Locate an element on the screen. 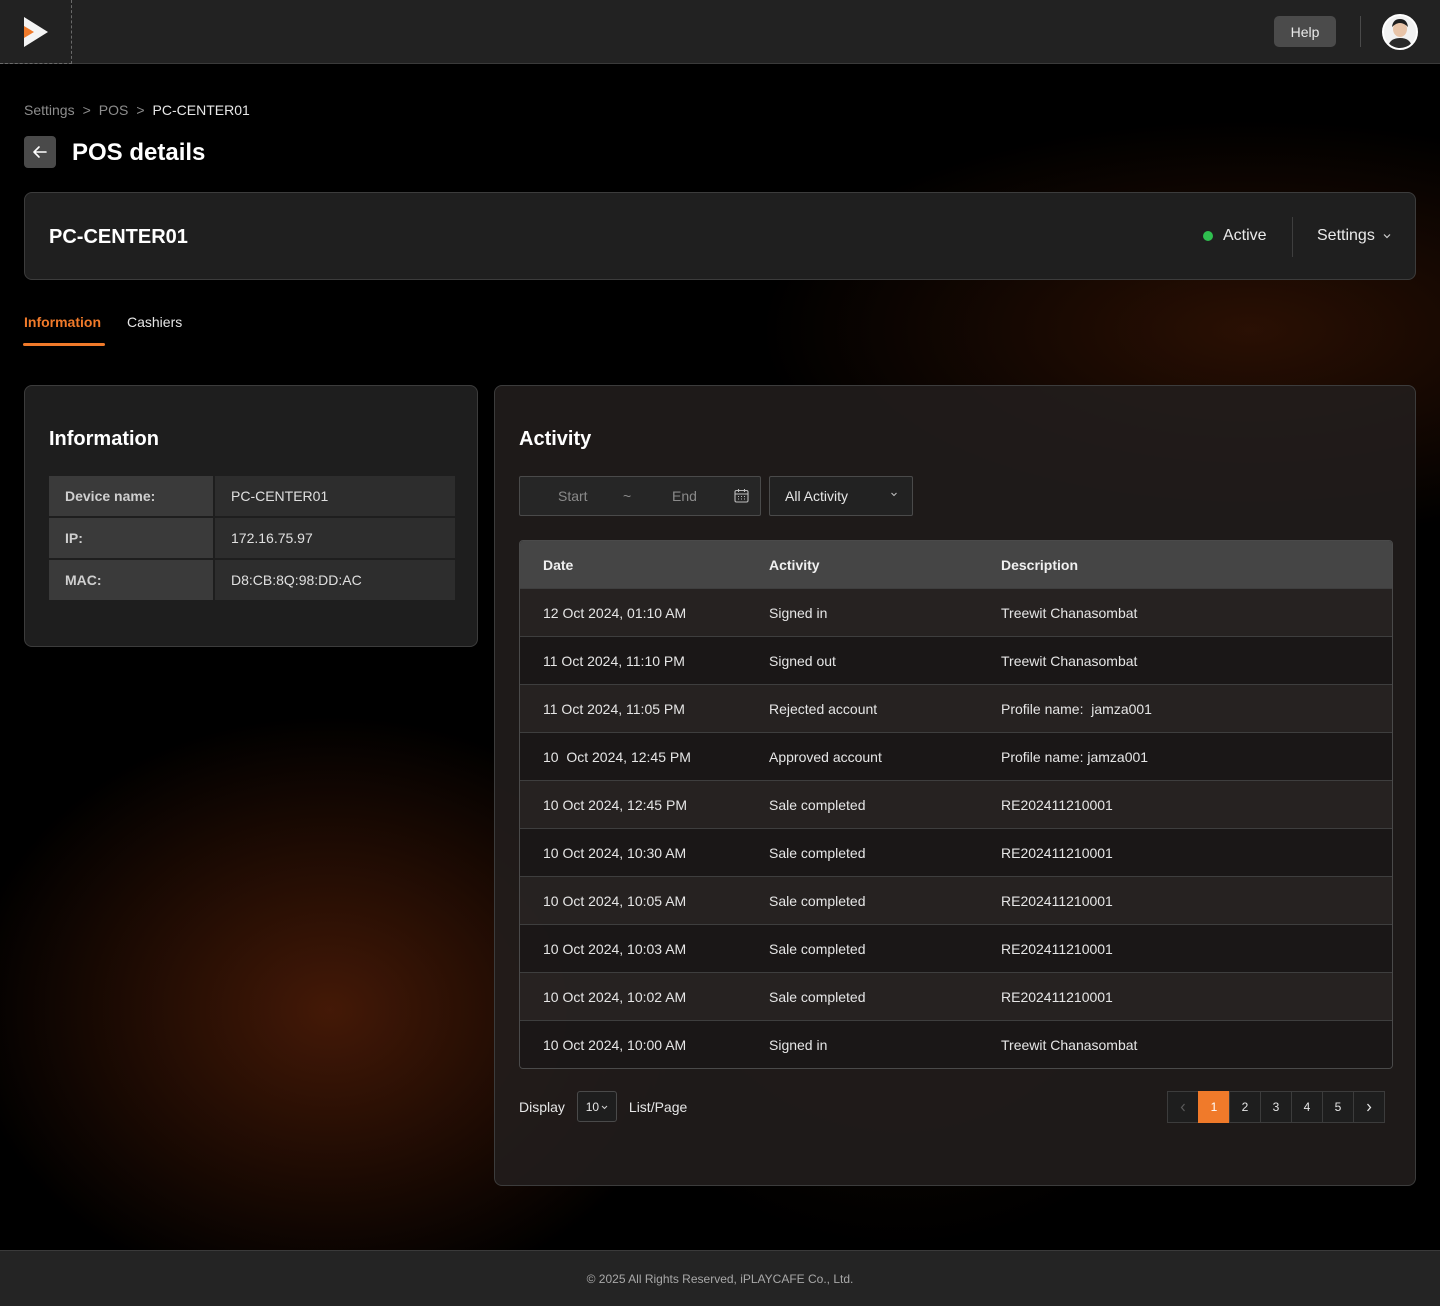  cell-date: 11 Oct 2024, 11:10 PM is located at coordinates (614, 660).